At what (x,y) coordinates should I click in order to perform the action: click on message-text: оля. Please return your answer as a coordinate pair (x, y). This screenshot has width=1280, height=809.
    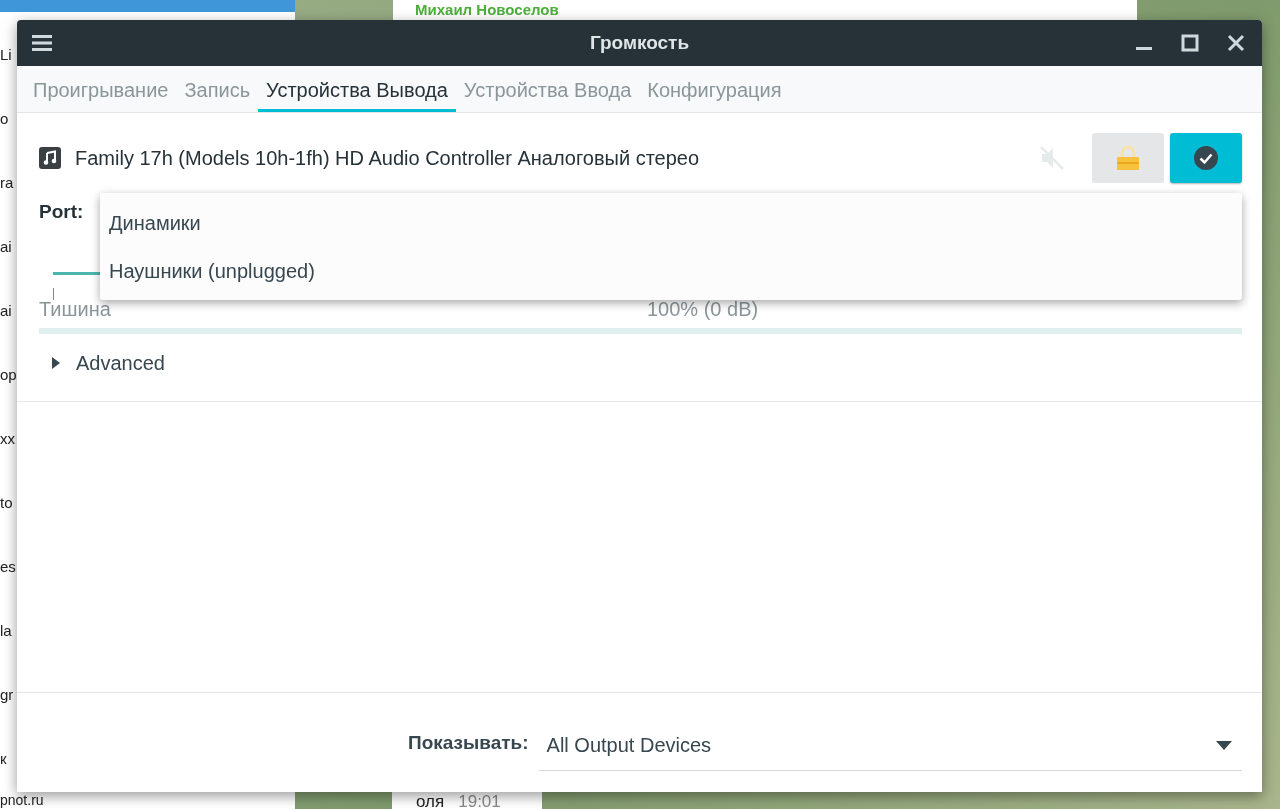
    Looking at the image, I should click on (430, 800).